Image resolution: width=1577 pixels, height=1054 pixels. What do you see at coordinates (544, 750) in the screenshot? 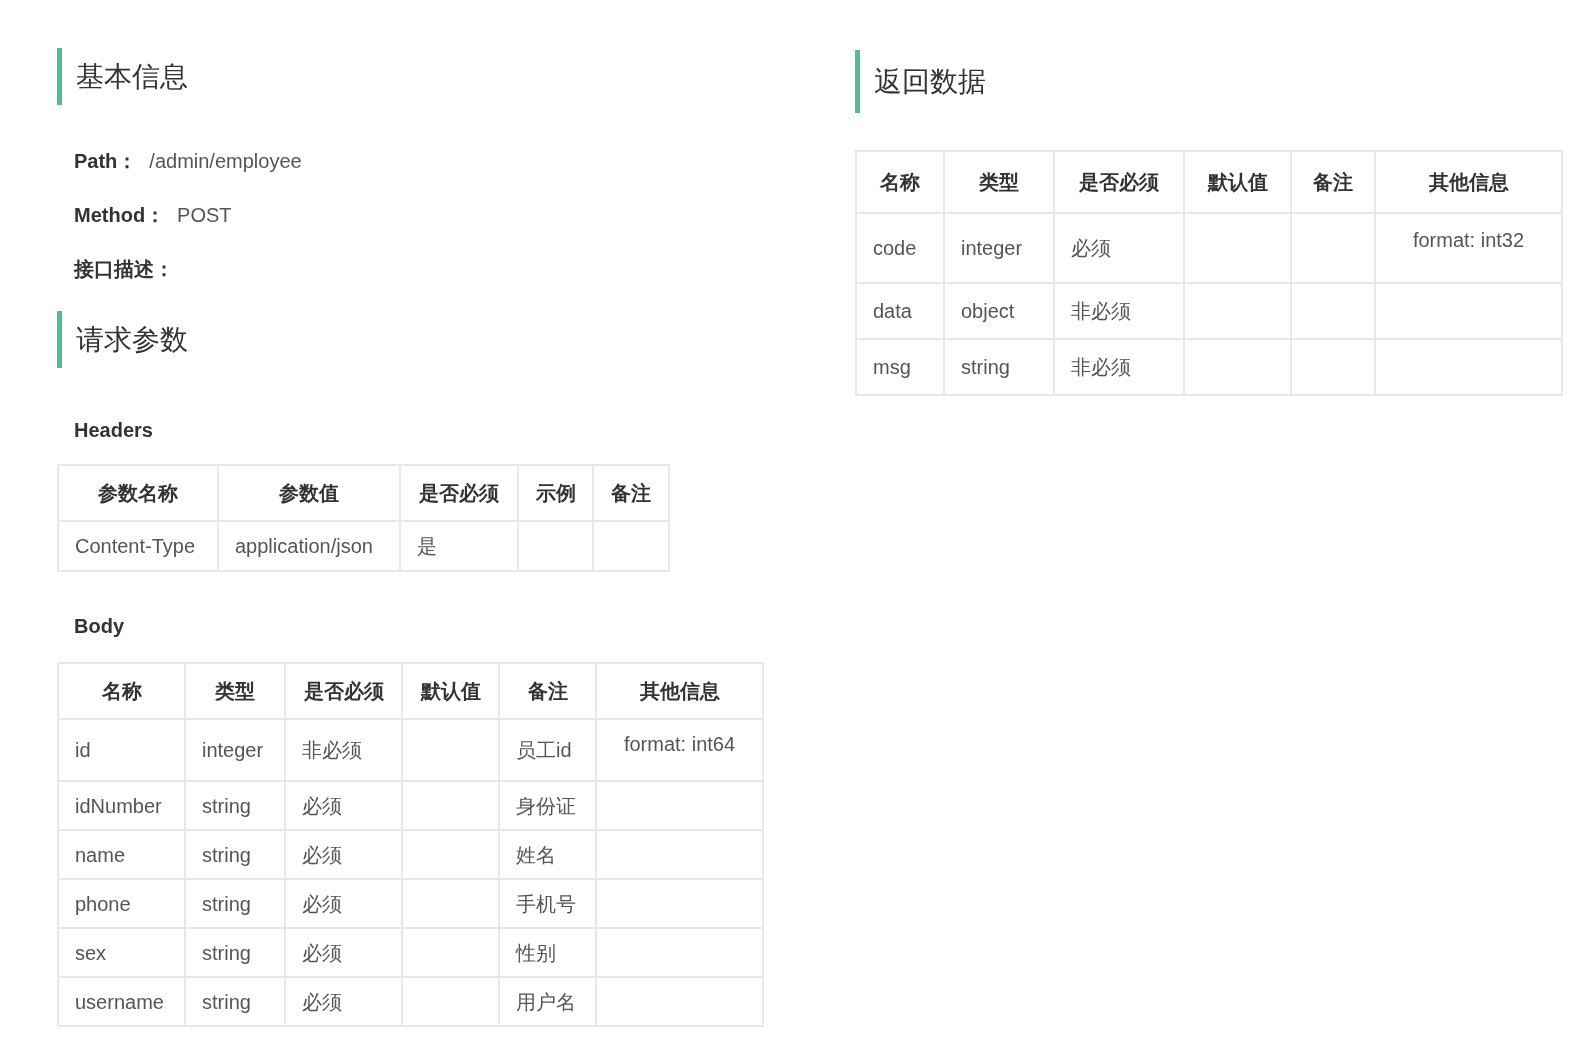
I see `table-cell: 员工id` at bounding box center [544, 750].